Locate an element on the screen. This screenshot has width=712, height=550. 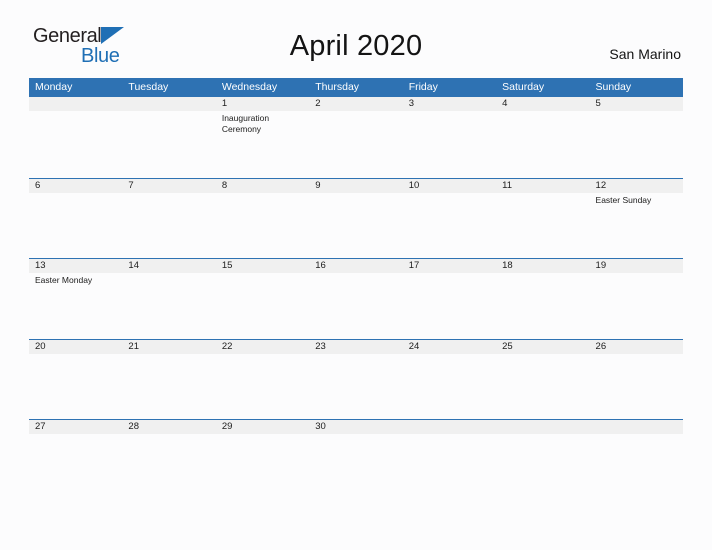
calendar-day-cell: 23 is located at coordinates (355, 379).